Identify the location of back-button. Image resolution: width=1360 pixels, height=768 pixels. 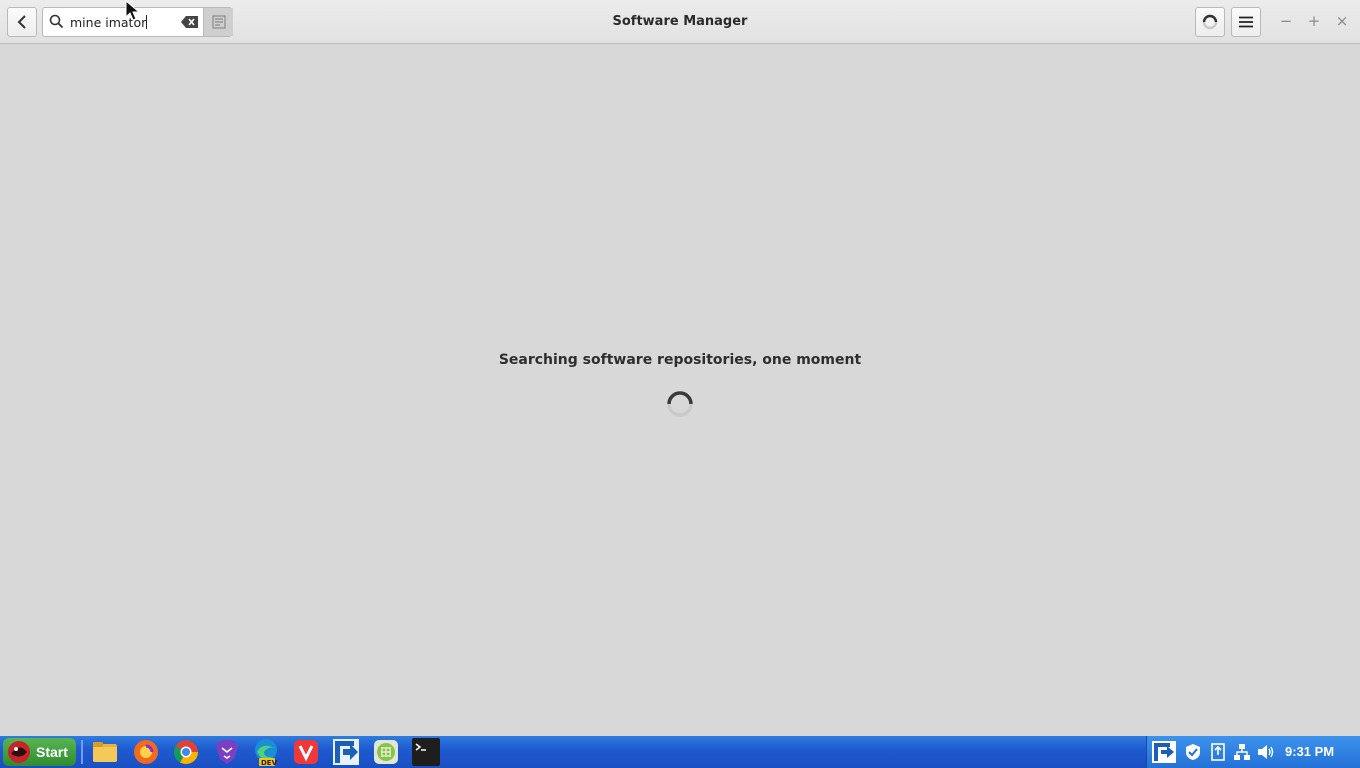
(22, 22).